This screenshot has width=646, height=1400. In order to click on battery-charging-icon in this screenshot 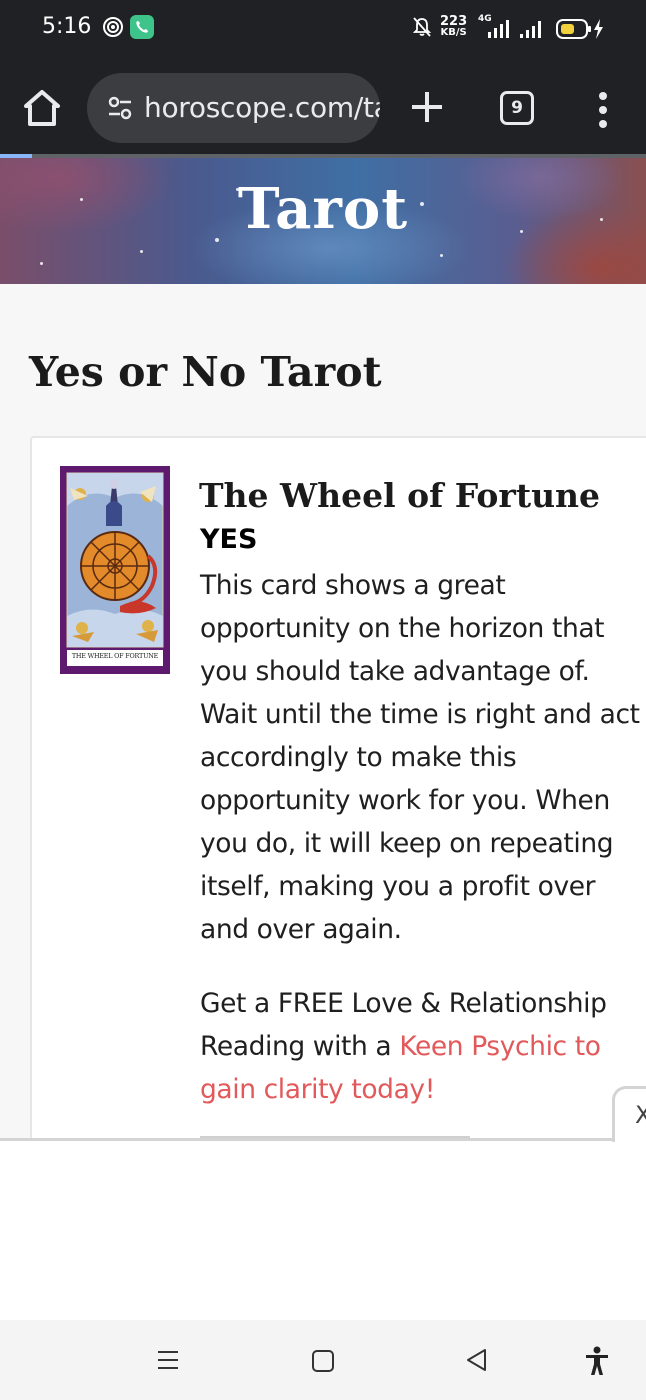, I will do `click(582, 31)`.